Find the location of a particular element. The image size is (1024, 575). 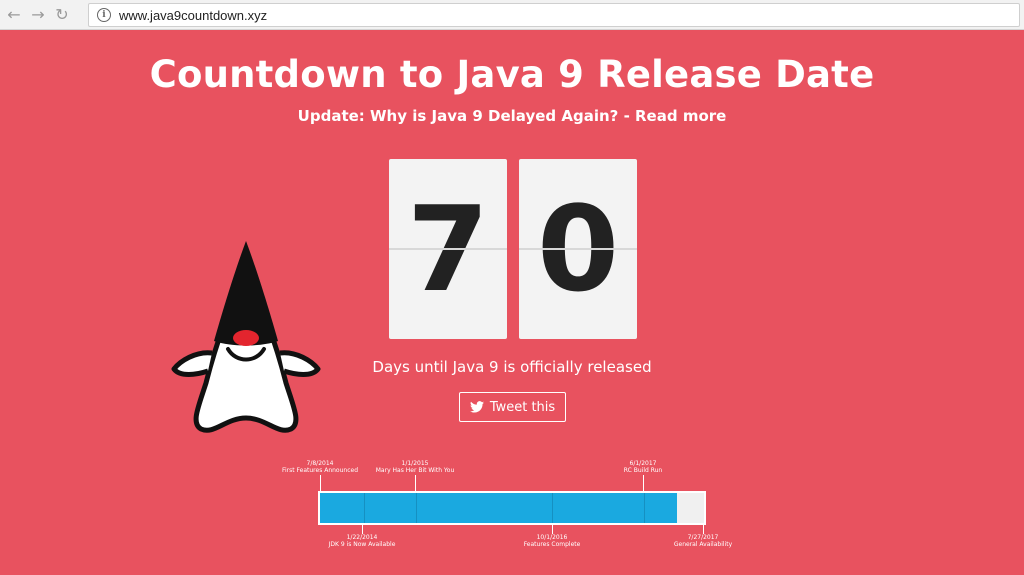

reload-icon: ↻ is located at coordinates (62, 15).